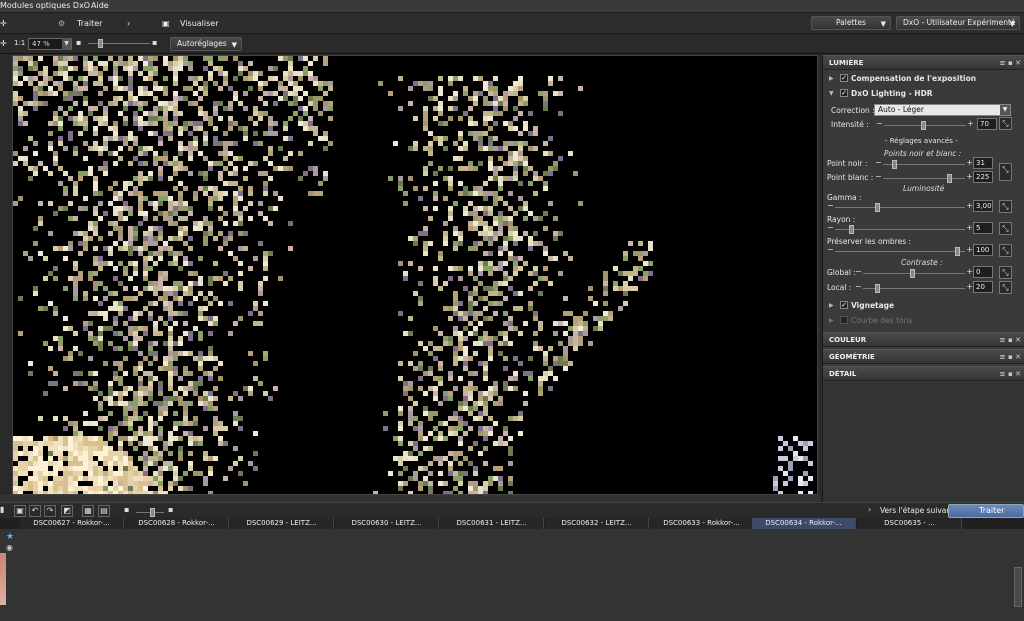 This screenshot has width=1024, height=621. What do you see at coordinates (89, 23) in the screenshot?
I see `traiter-tab: Traiter` at bounding box center [89, 23].